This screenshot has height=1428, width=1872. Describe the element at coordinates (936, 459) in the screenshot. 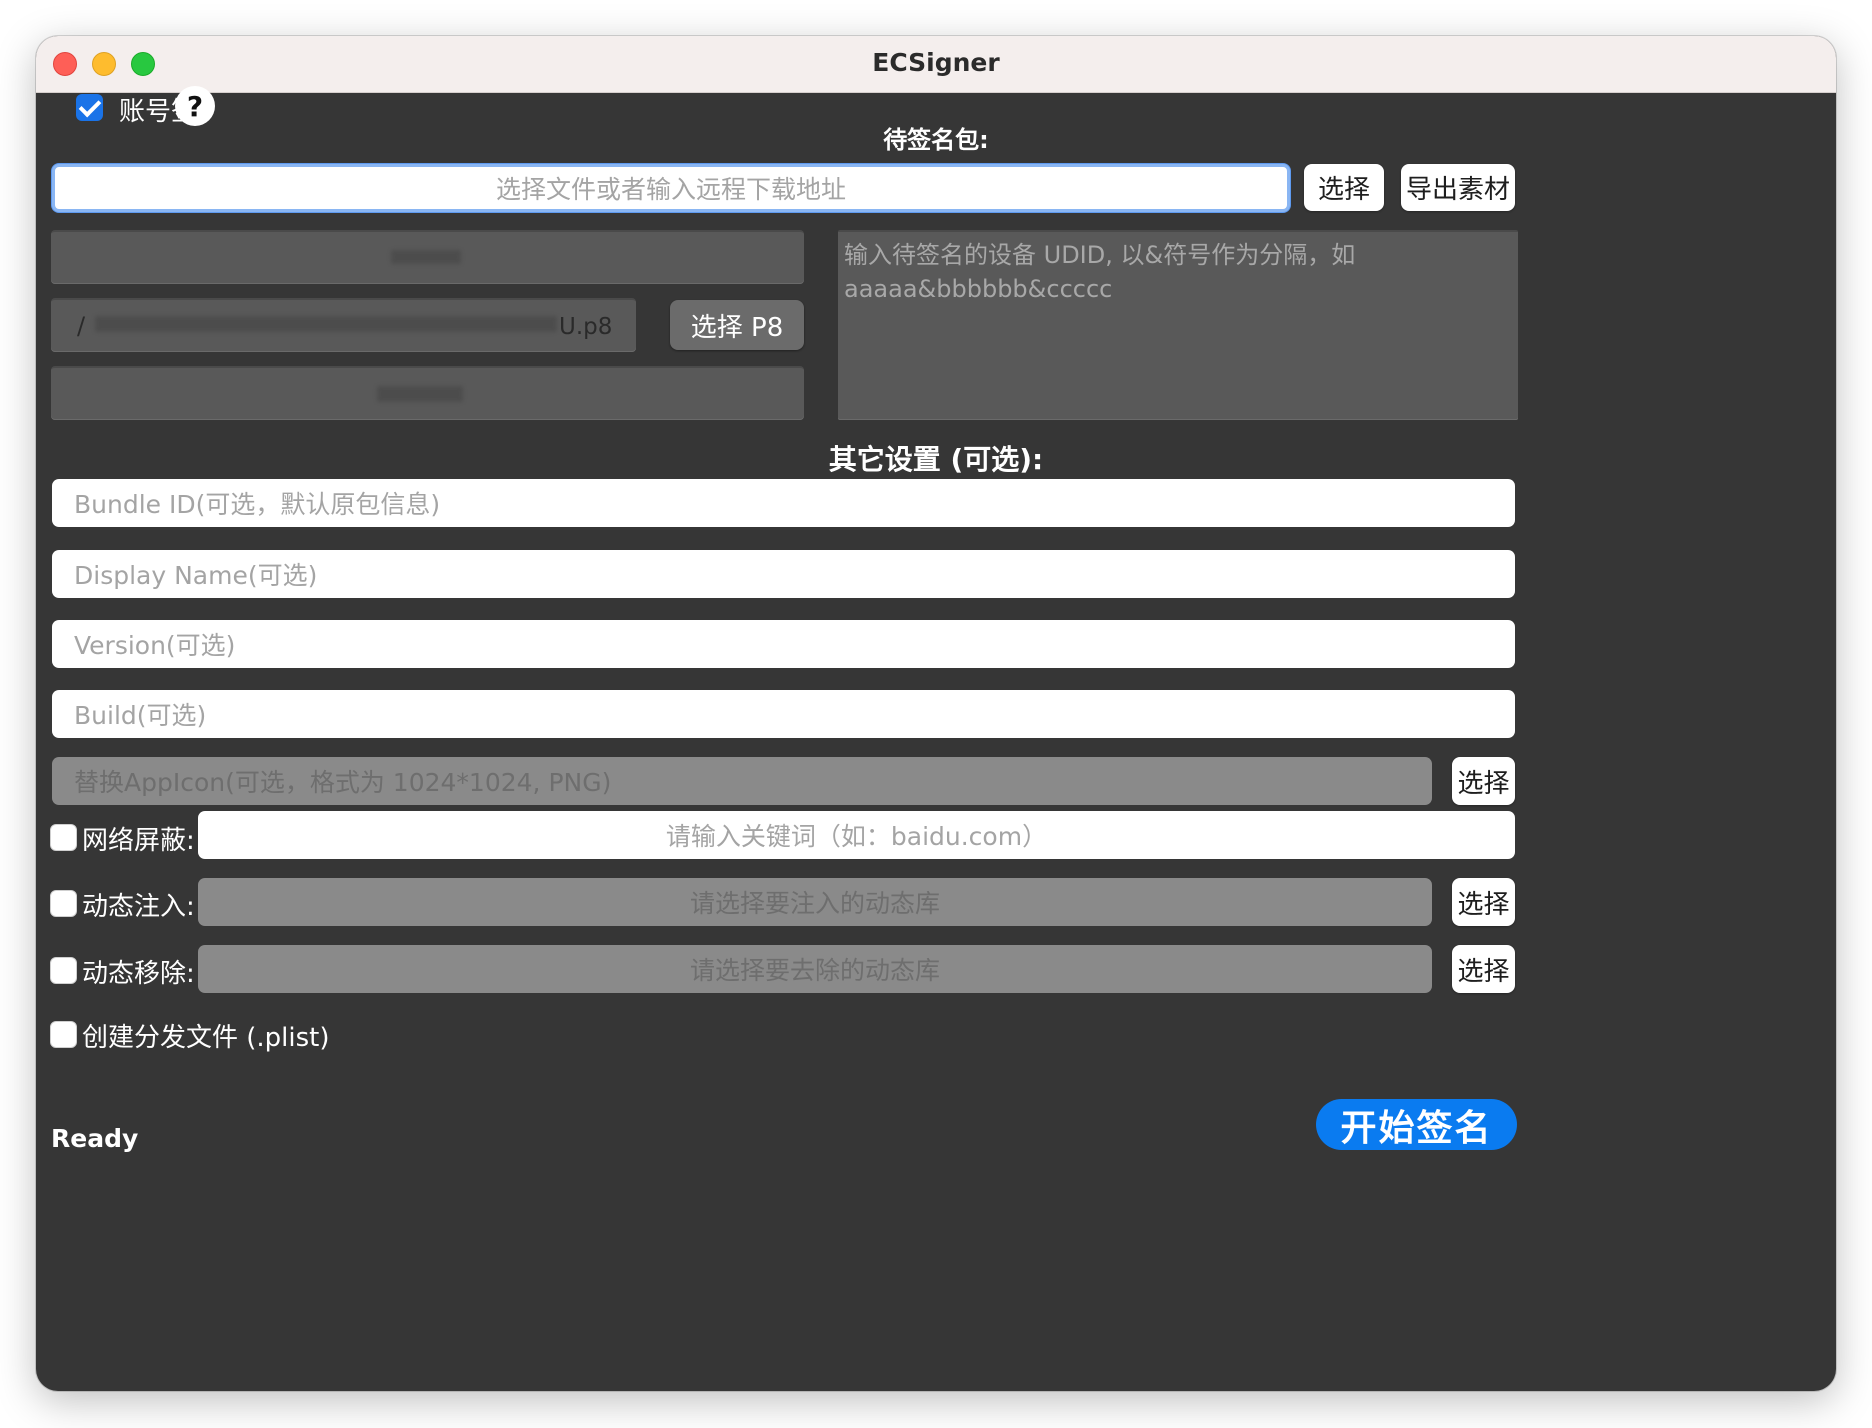

I see `other-settings-heading: 其它设置 (可选):` at that location.